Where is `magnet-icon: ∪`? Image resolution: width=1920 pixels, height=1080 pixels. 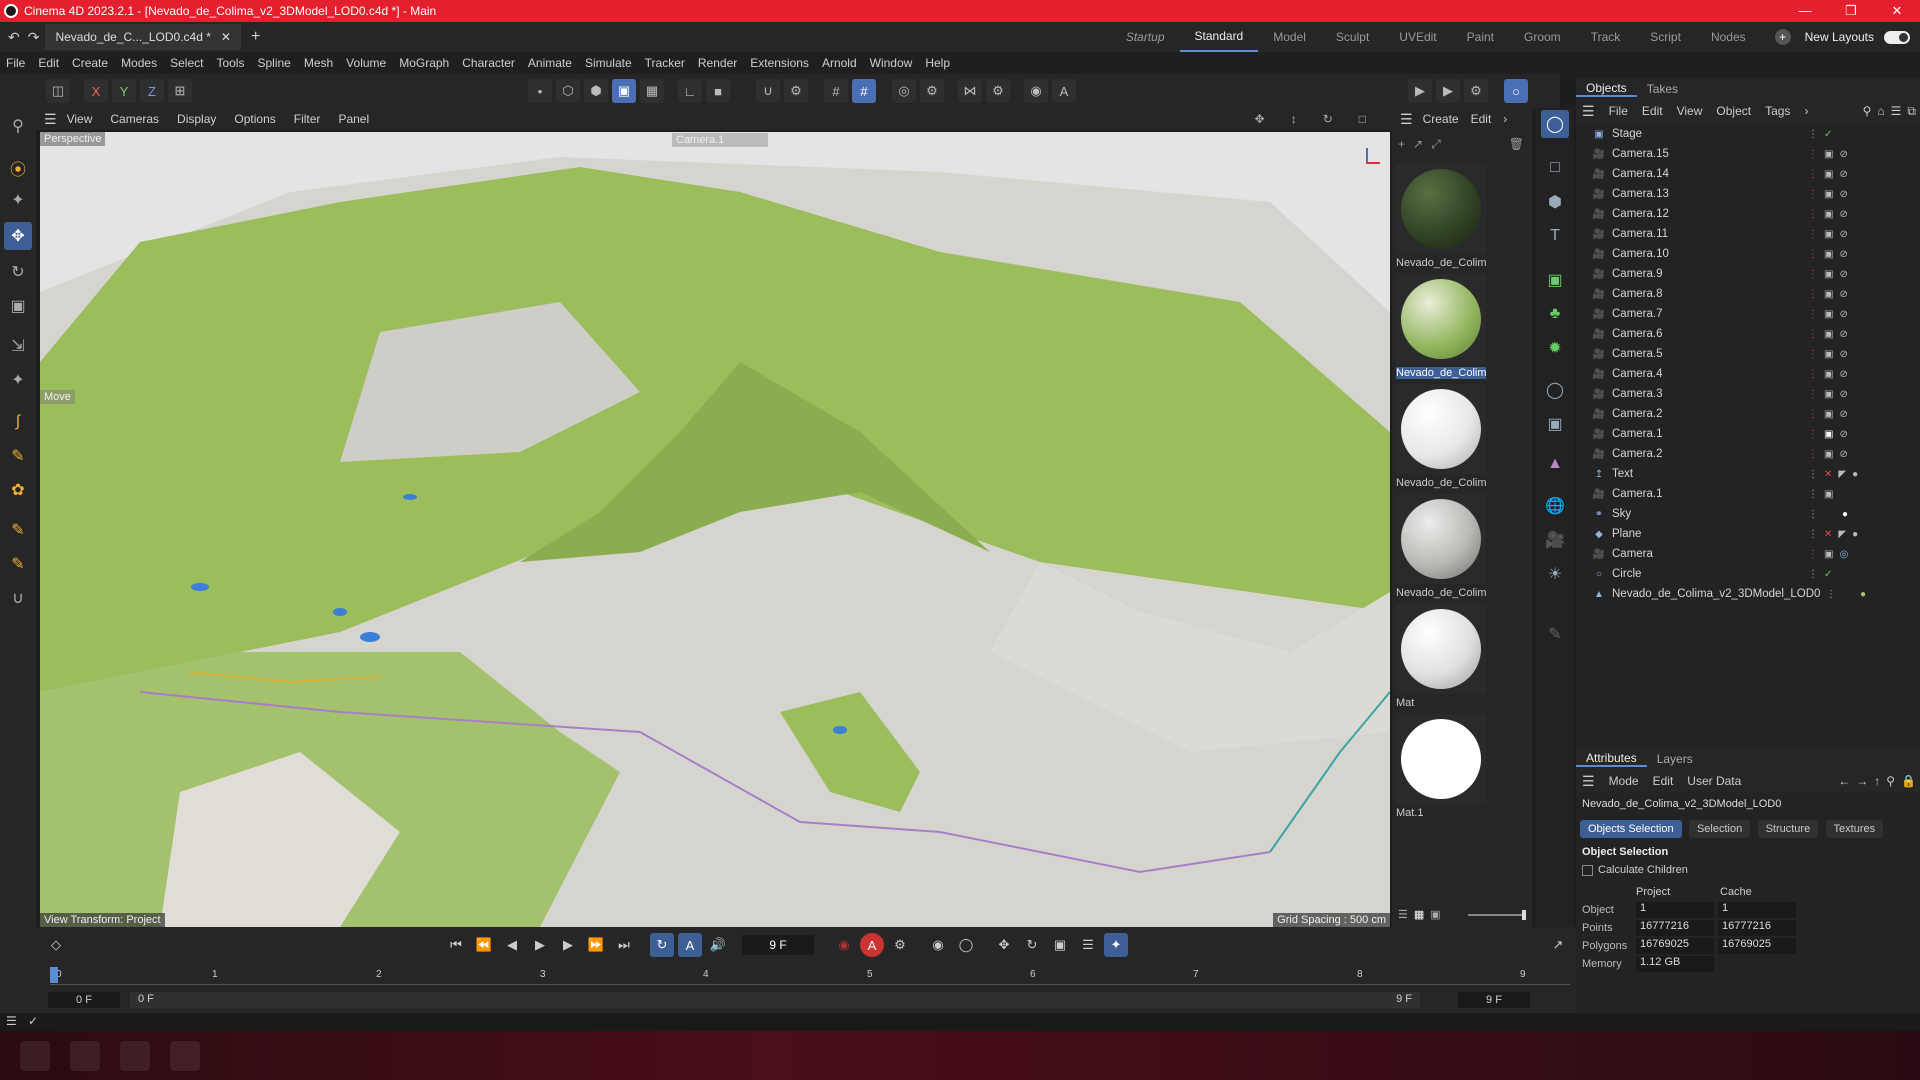
magnet-icon: ∪ is located at coordinates (18, 598).